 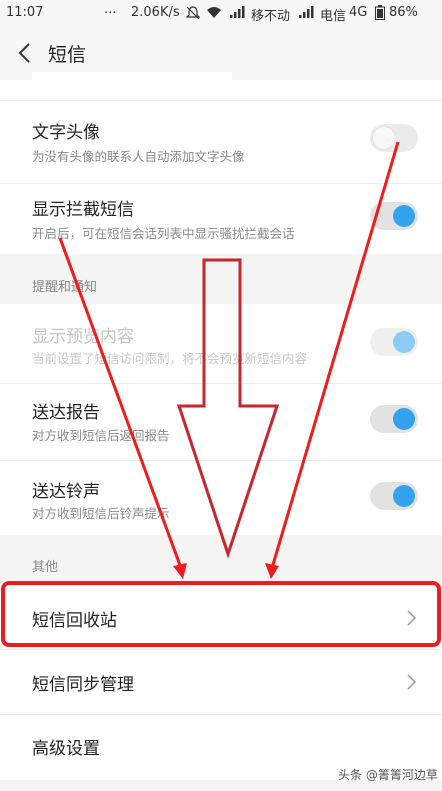 What do you see at coordinates (170, 358) in the screenshot?
I see `preview-subtitle: 当前设置了短信访问限制，将不会预览新短信内容` at bounding box center [170, 358].